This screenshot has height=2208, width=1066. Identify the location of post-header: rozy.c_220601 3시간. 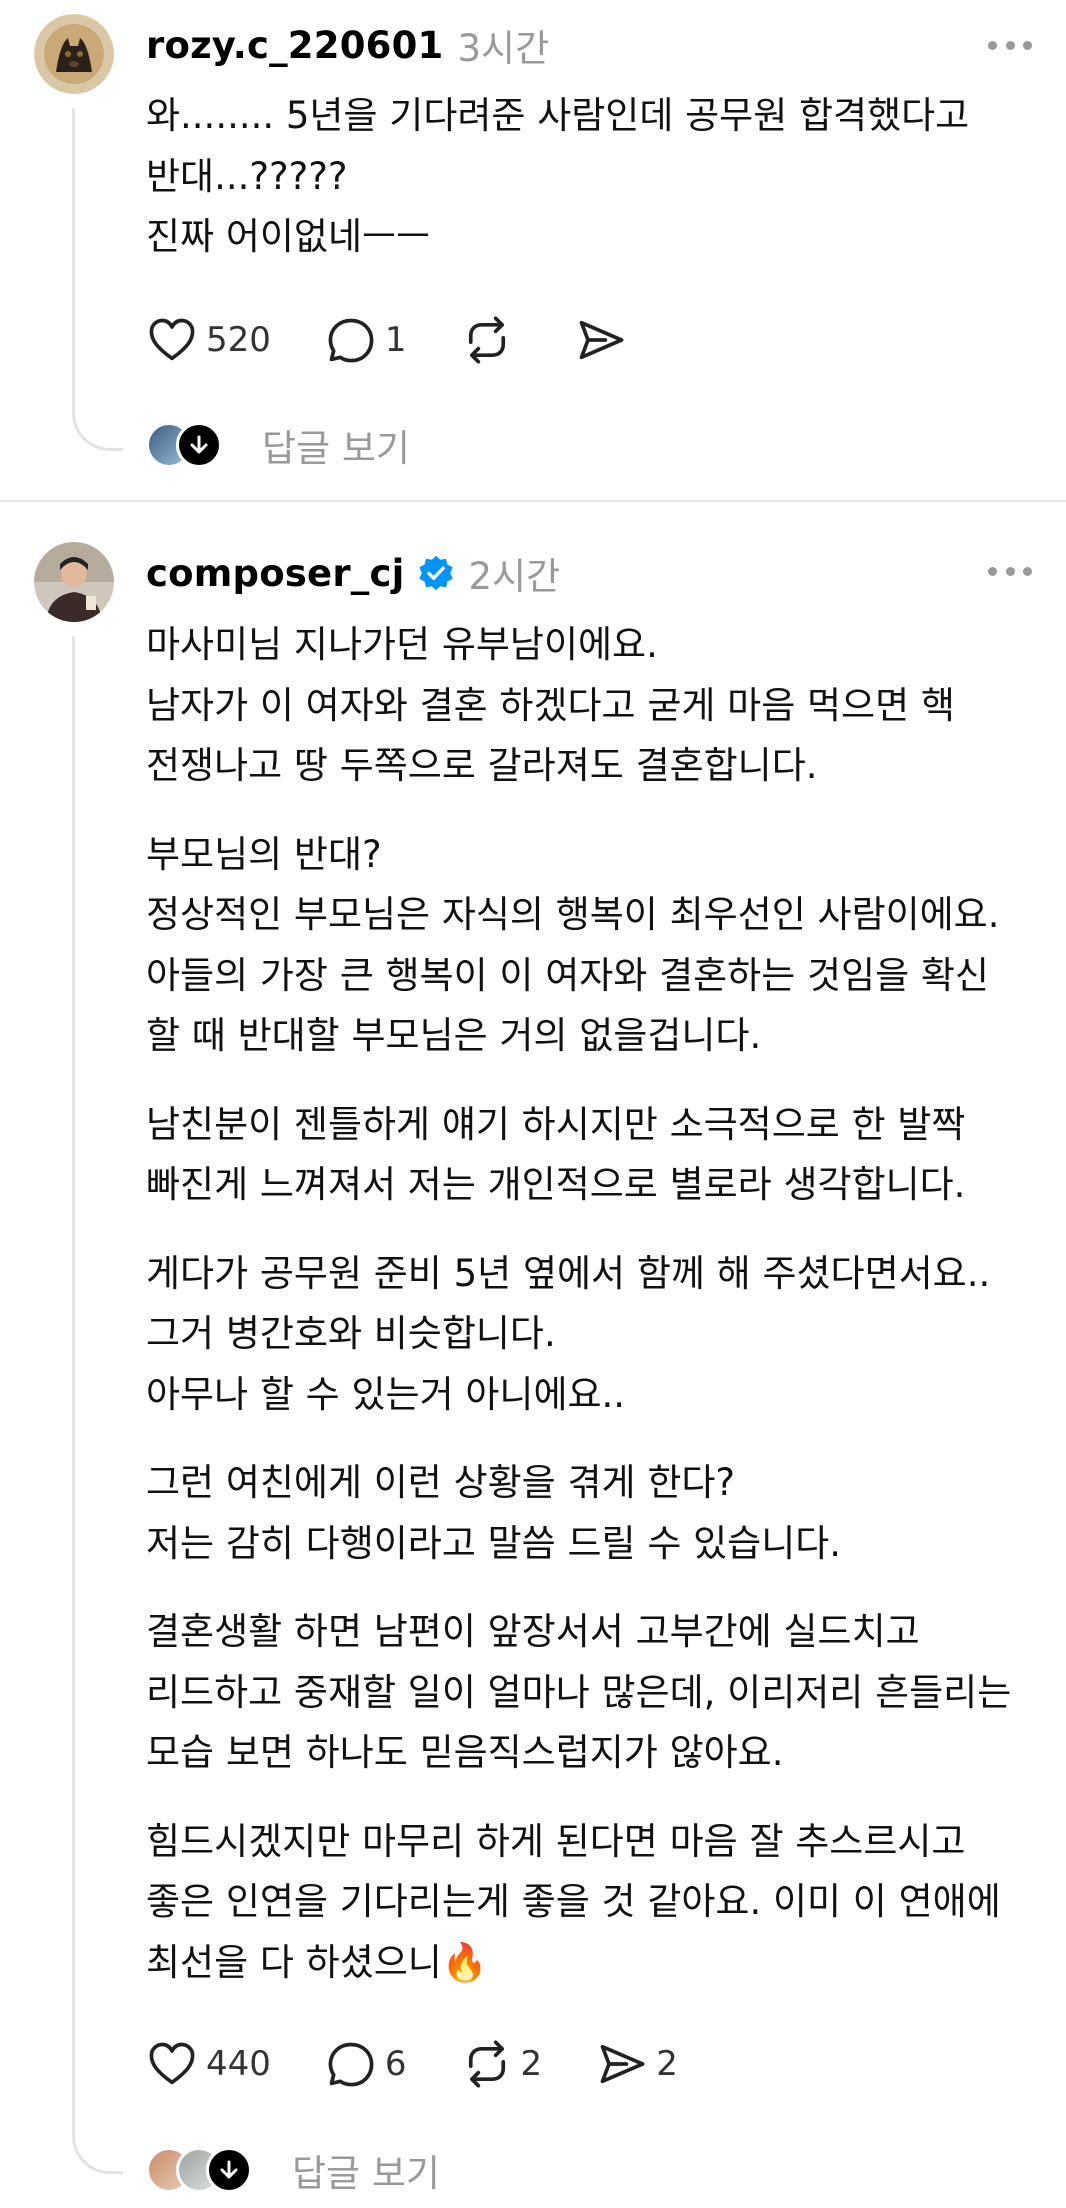
(348, 45).